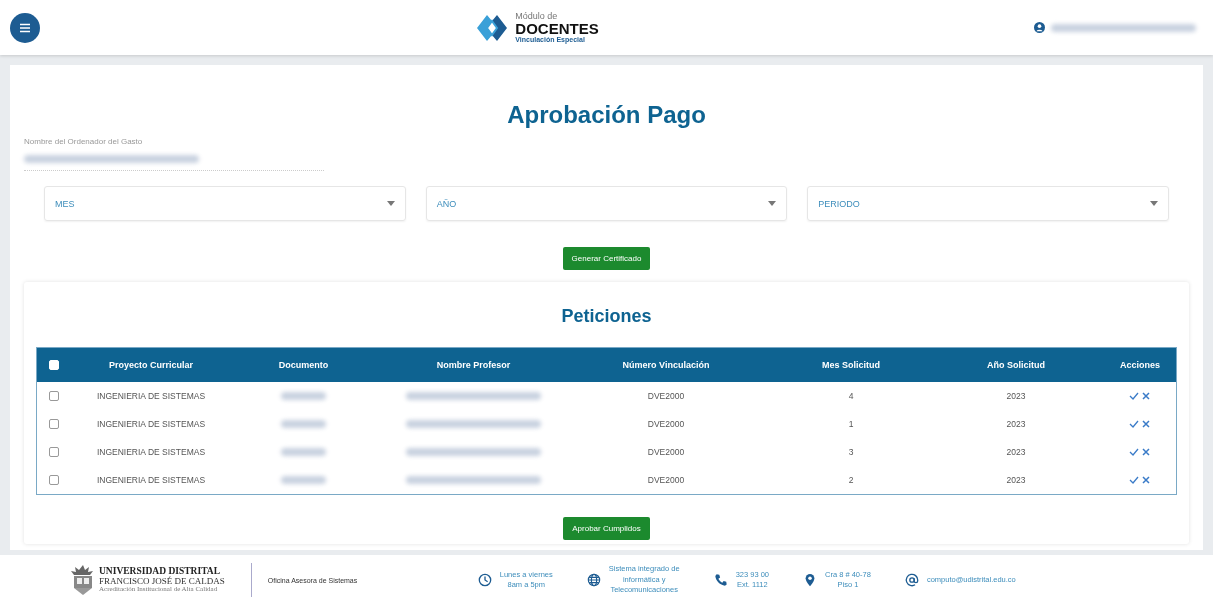 This screenshot has height=605, width=1213. What do you see at coordinates (83, 580) in the screenshot?
I see `crest-drawing` at bounding box center [83, 580].